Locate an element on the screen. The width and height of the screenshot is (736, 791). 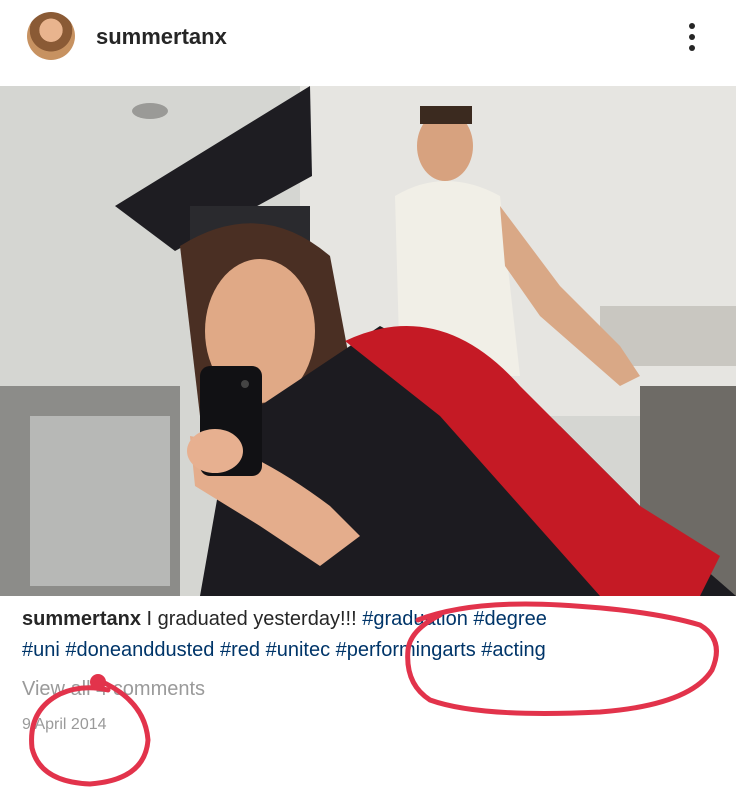
more-vertical-icon is located at coordinates (692, 37).